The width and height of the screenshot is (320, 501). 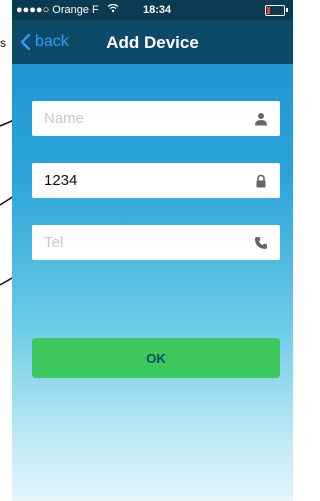 What do you see at coordinates (23, 250) in the screenshot?
I see `callout-lines: s` at bounding box center [23, 250].